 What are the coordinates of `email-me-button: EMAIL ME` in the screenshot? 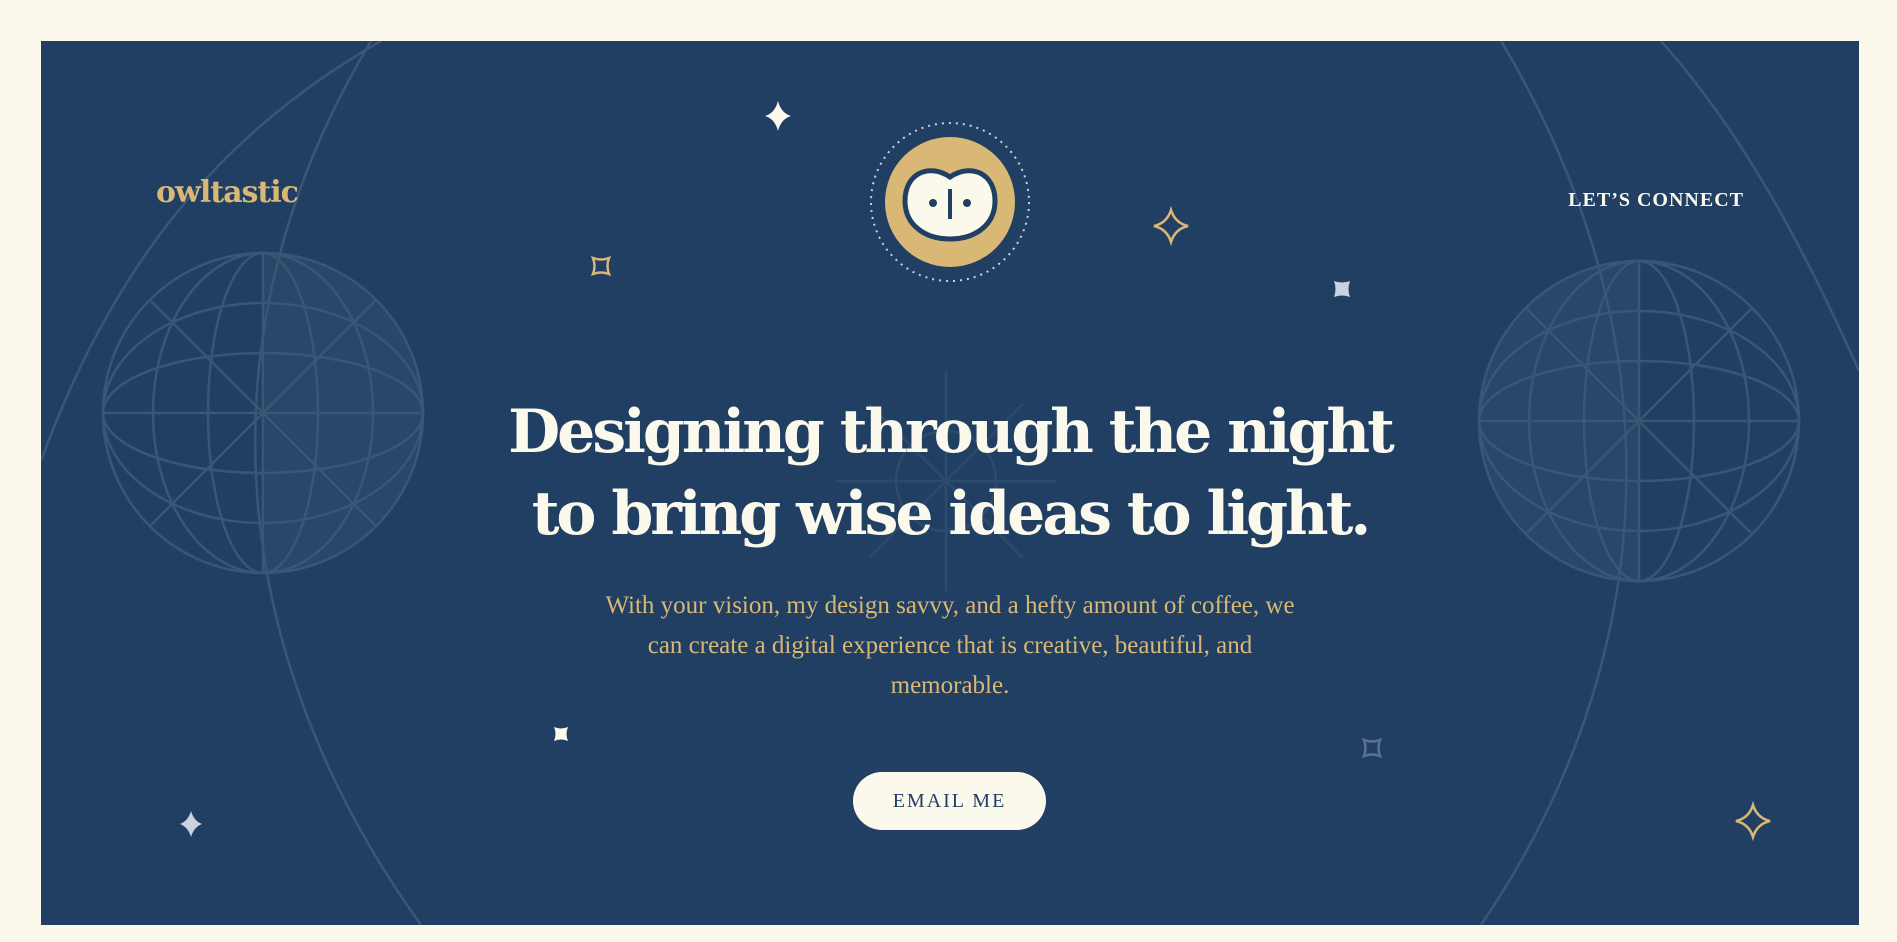 It's located at (949, 801).